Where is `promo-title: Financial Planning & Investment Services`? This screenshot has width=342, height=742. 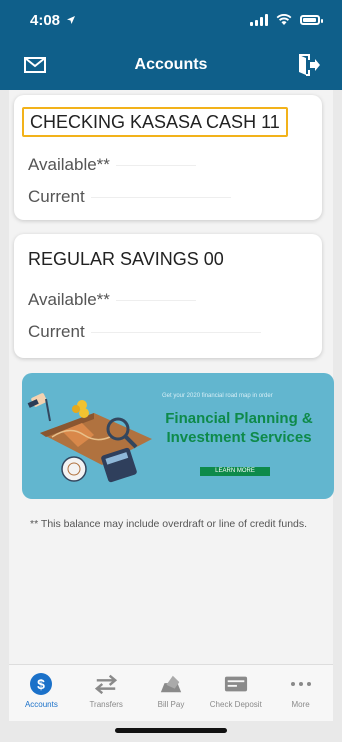 promo-title: Financial Planning & Investment Services is located at coordinates (239, 428).